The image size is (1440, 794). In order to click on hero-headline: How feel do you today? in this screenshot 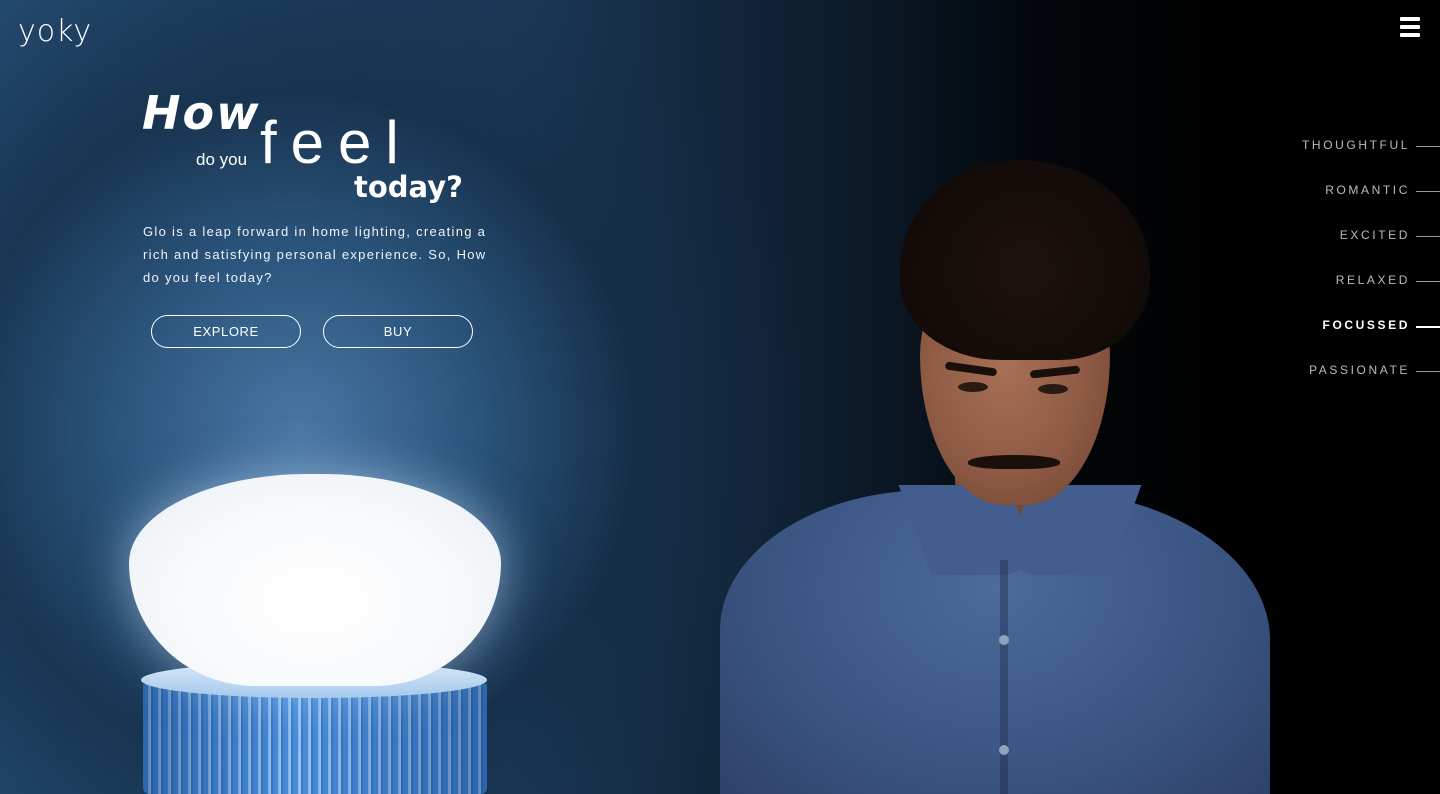, I will do `click(312, 148)`.